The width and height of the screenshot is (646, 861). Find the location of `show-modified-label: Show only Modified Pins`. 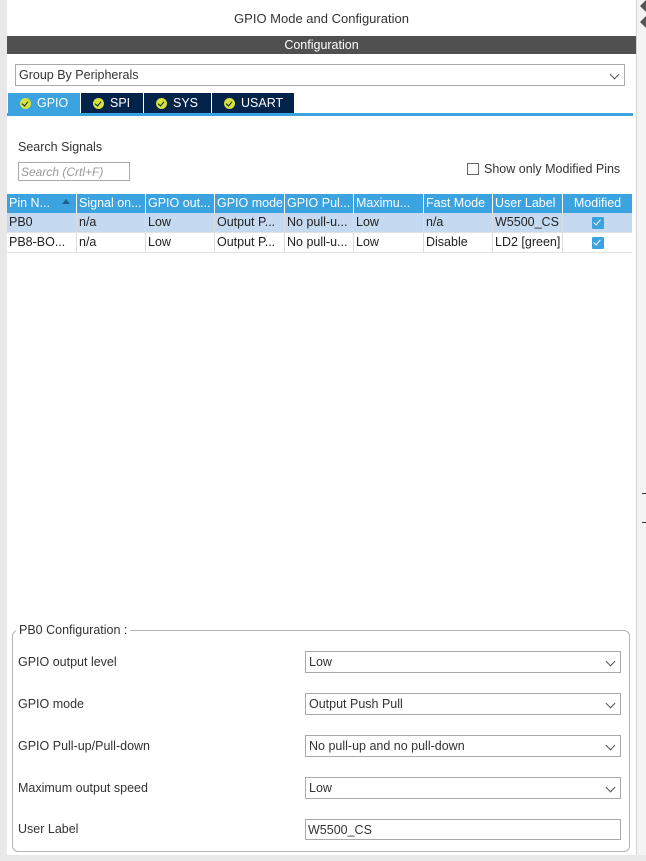

show-modified-label: Show only Modified Pins is located at coordinates (552, 169).